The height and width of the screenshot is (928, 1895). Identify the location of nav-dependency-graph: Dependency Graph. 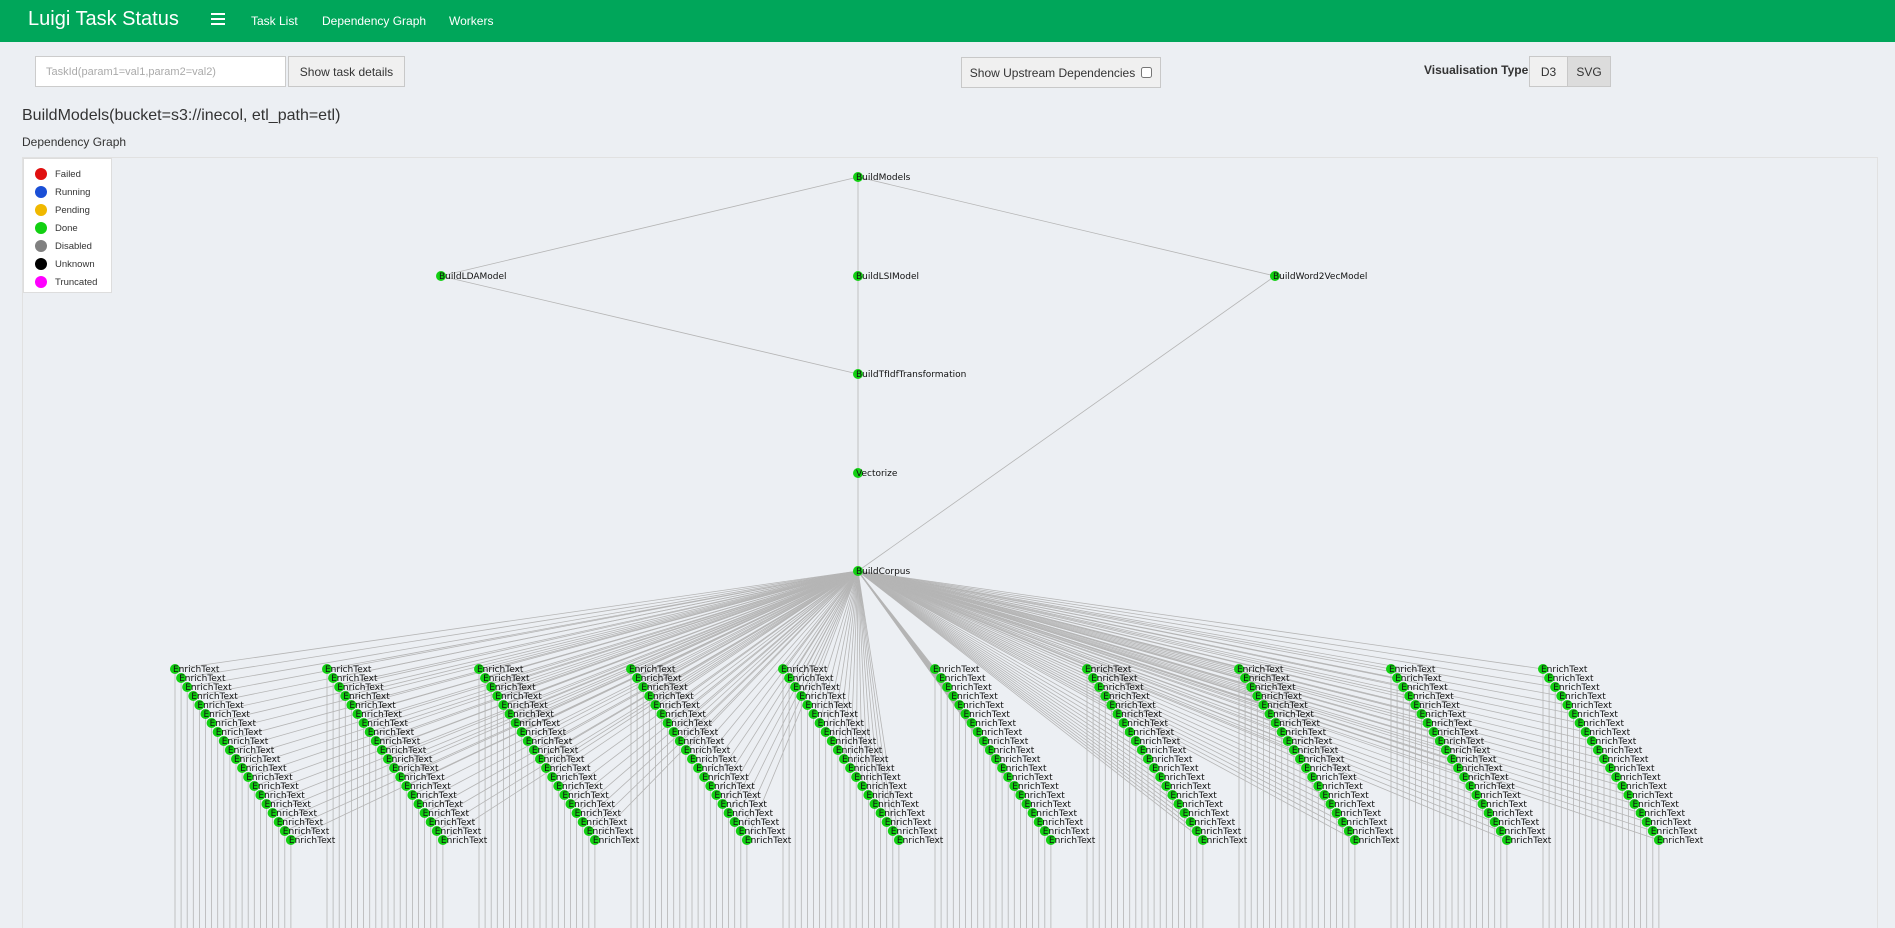
(374, 21).